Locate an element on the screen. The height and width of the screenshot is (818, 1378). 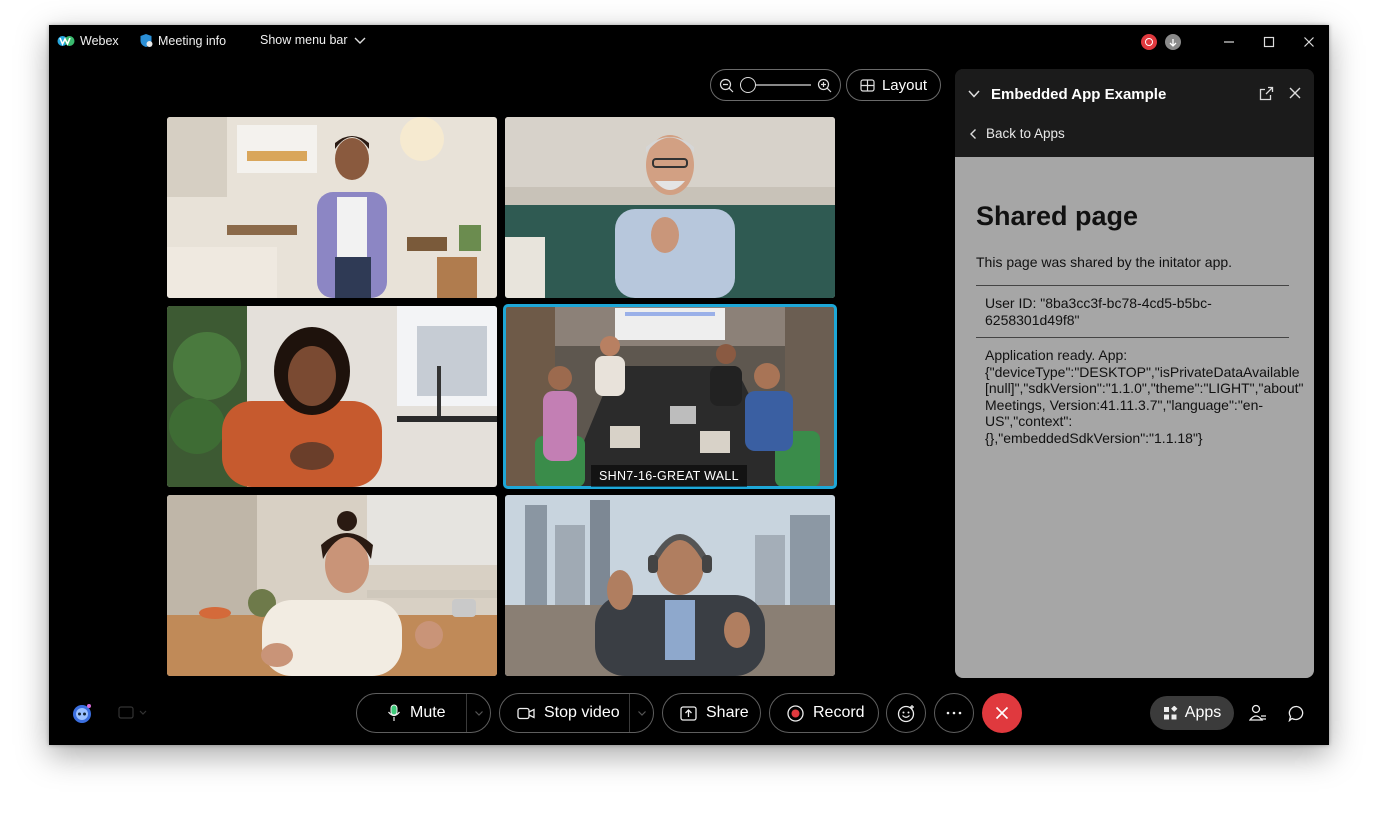
recording-status-icon is located at coordinates (1149, 42).